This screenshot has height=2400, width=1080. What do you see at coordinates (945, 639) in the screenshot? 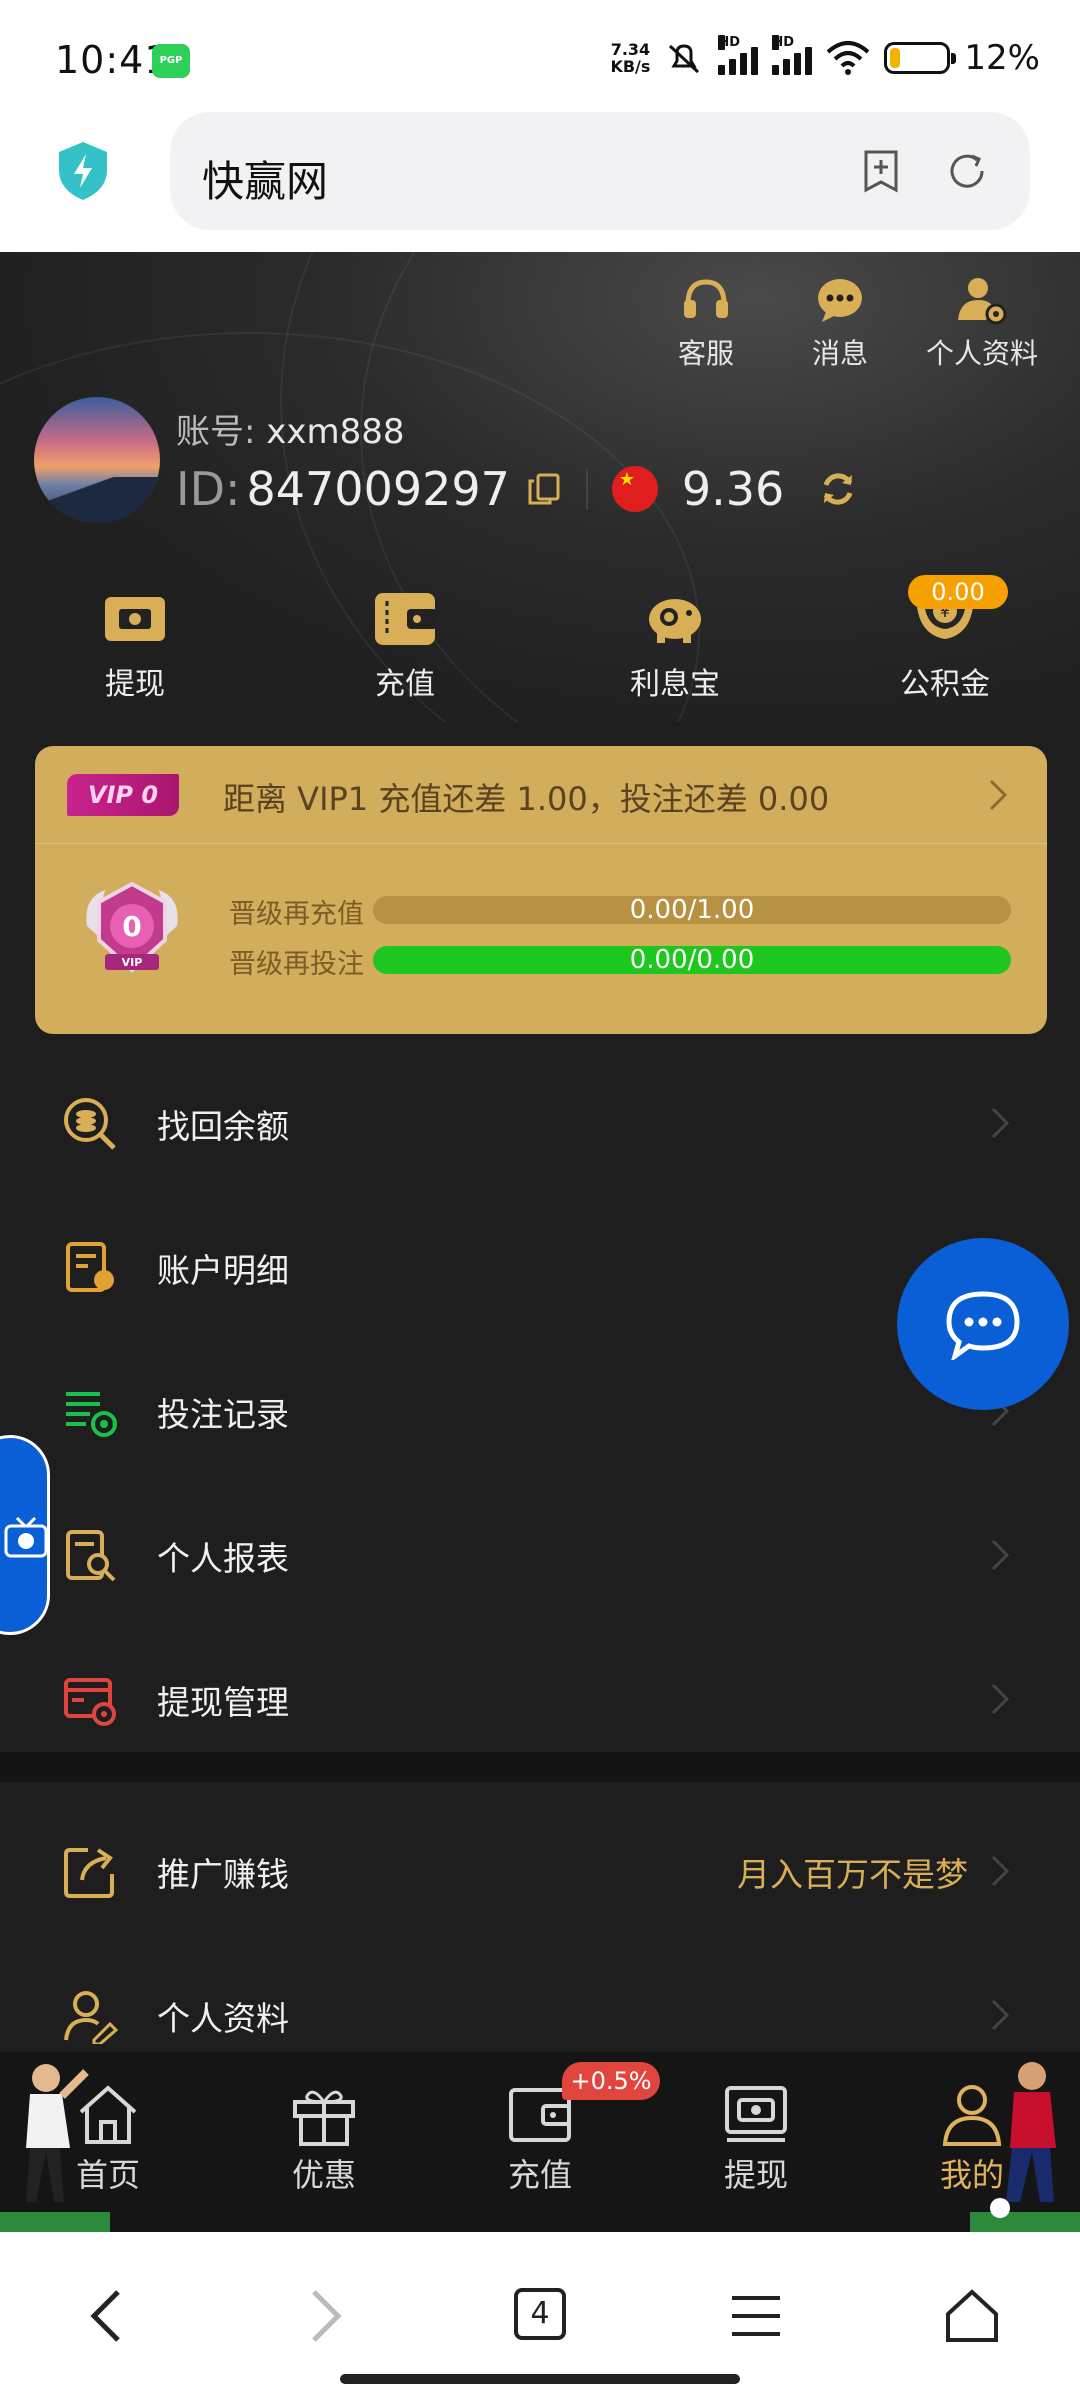
I see `provident-fund-button: 0.00 ¥ 公积金` at bounding box center [945, 639].